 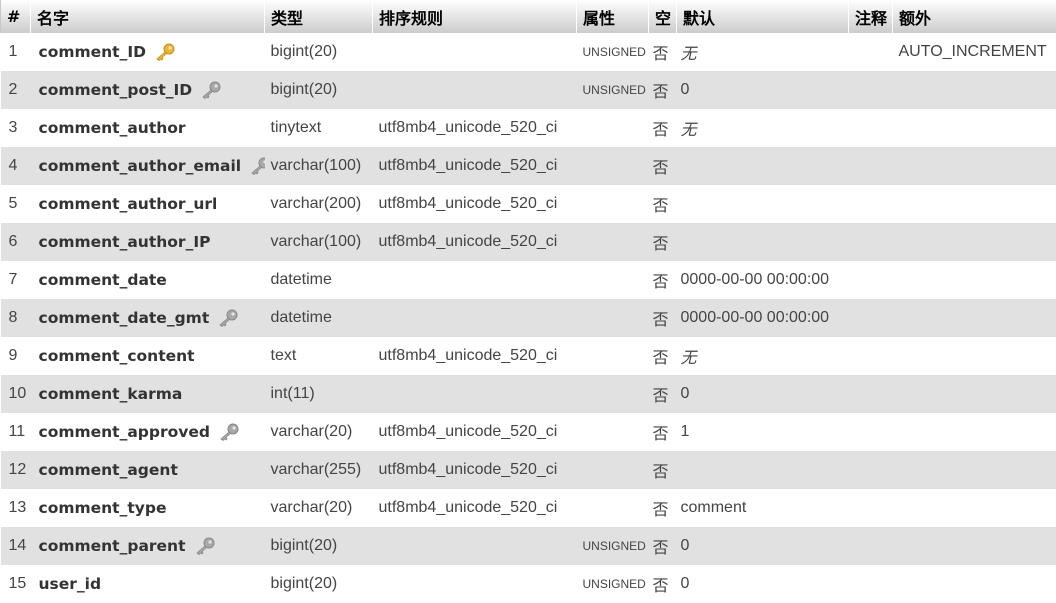 What do you see at coordinates (974, 52) in the screenshot?
I see `column-extra: AUTO_INCREMENT` at bounding box center [974, 52].